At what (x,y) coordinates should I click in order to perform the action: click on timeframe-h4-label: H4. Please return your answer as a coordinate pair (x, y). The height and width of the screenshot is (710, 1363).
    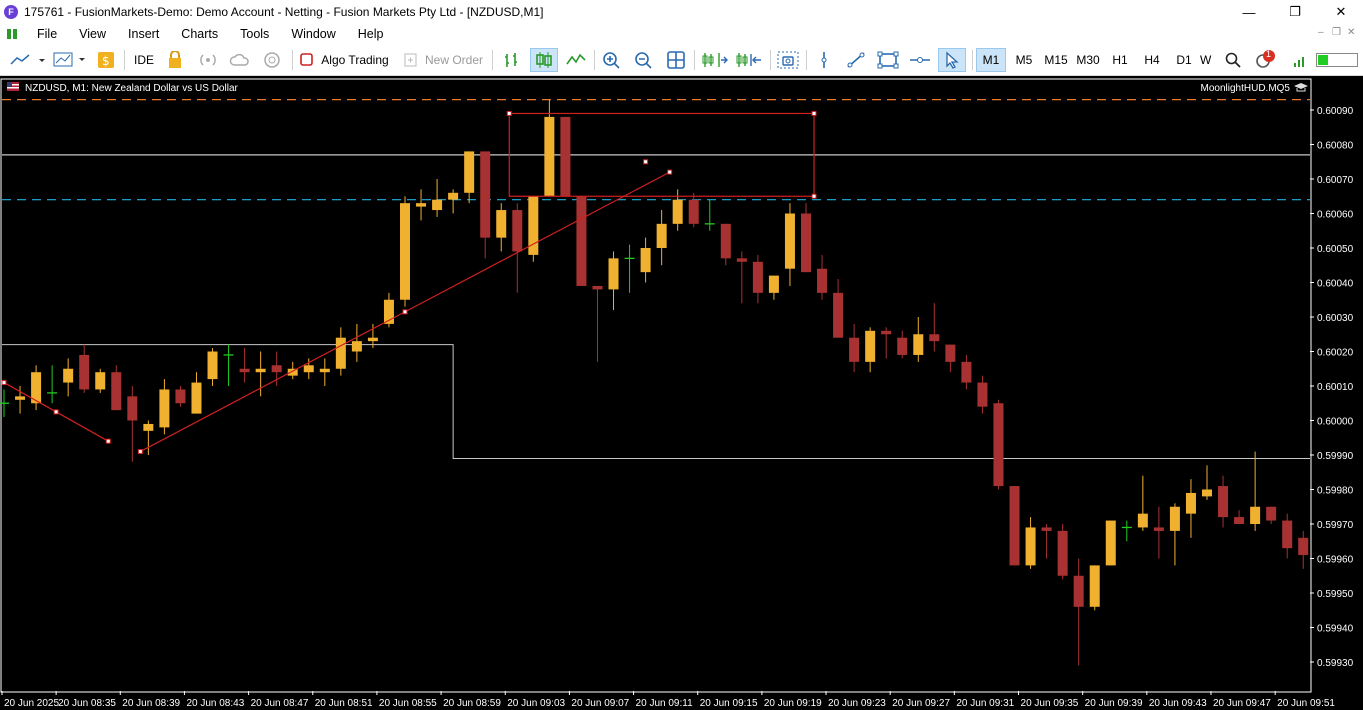
    Looking at the image, I should click on (1152, 60).